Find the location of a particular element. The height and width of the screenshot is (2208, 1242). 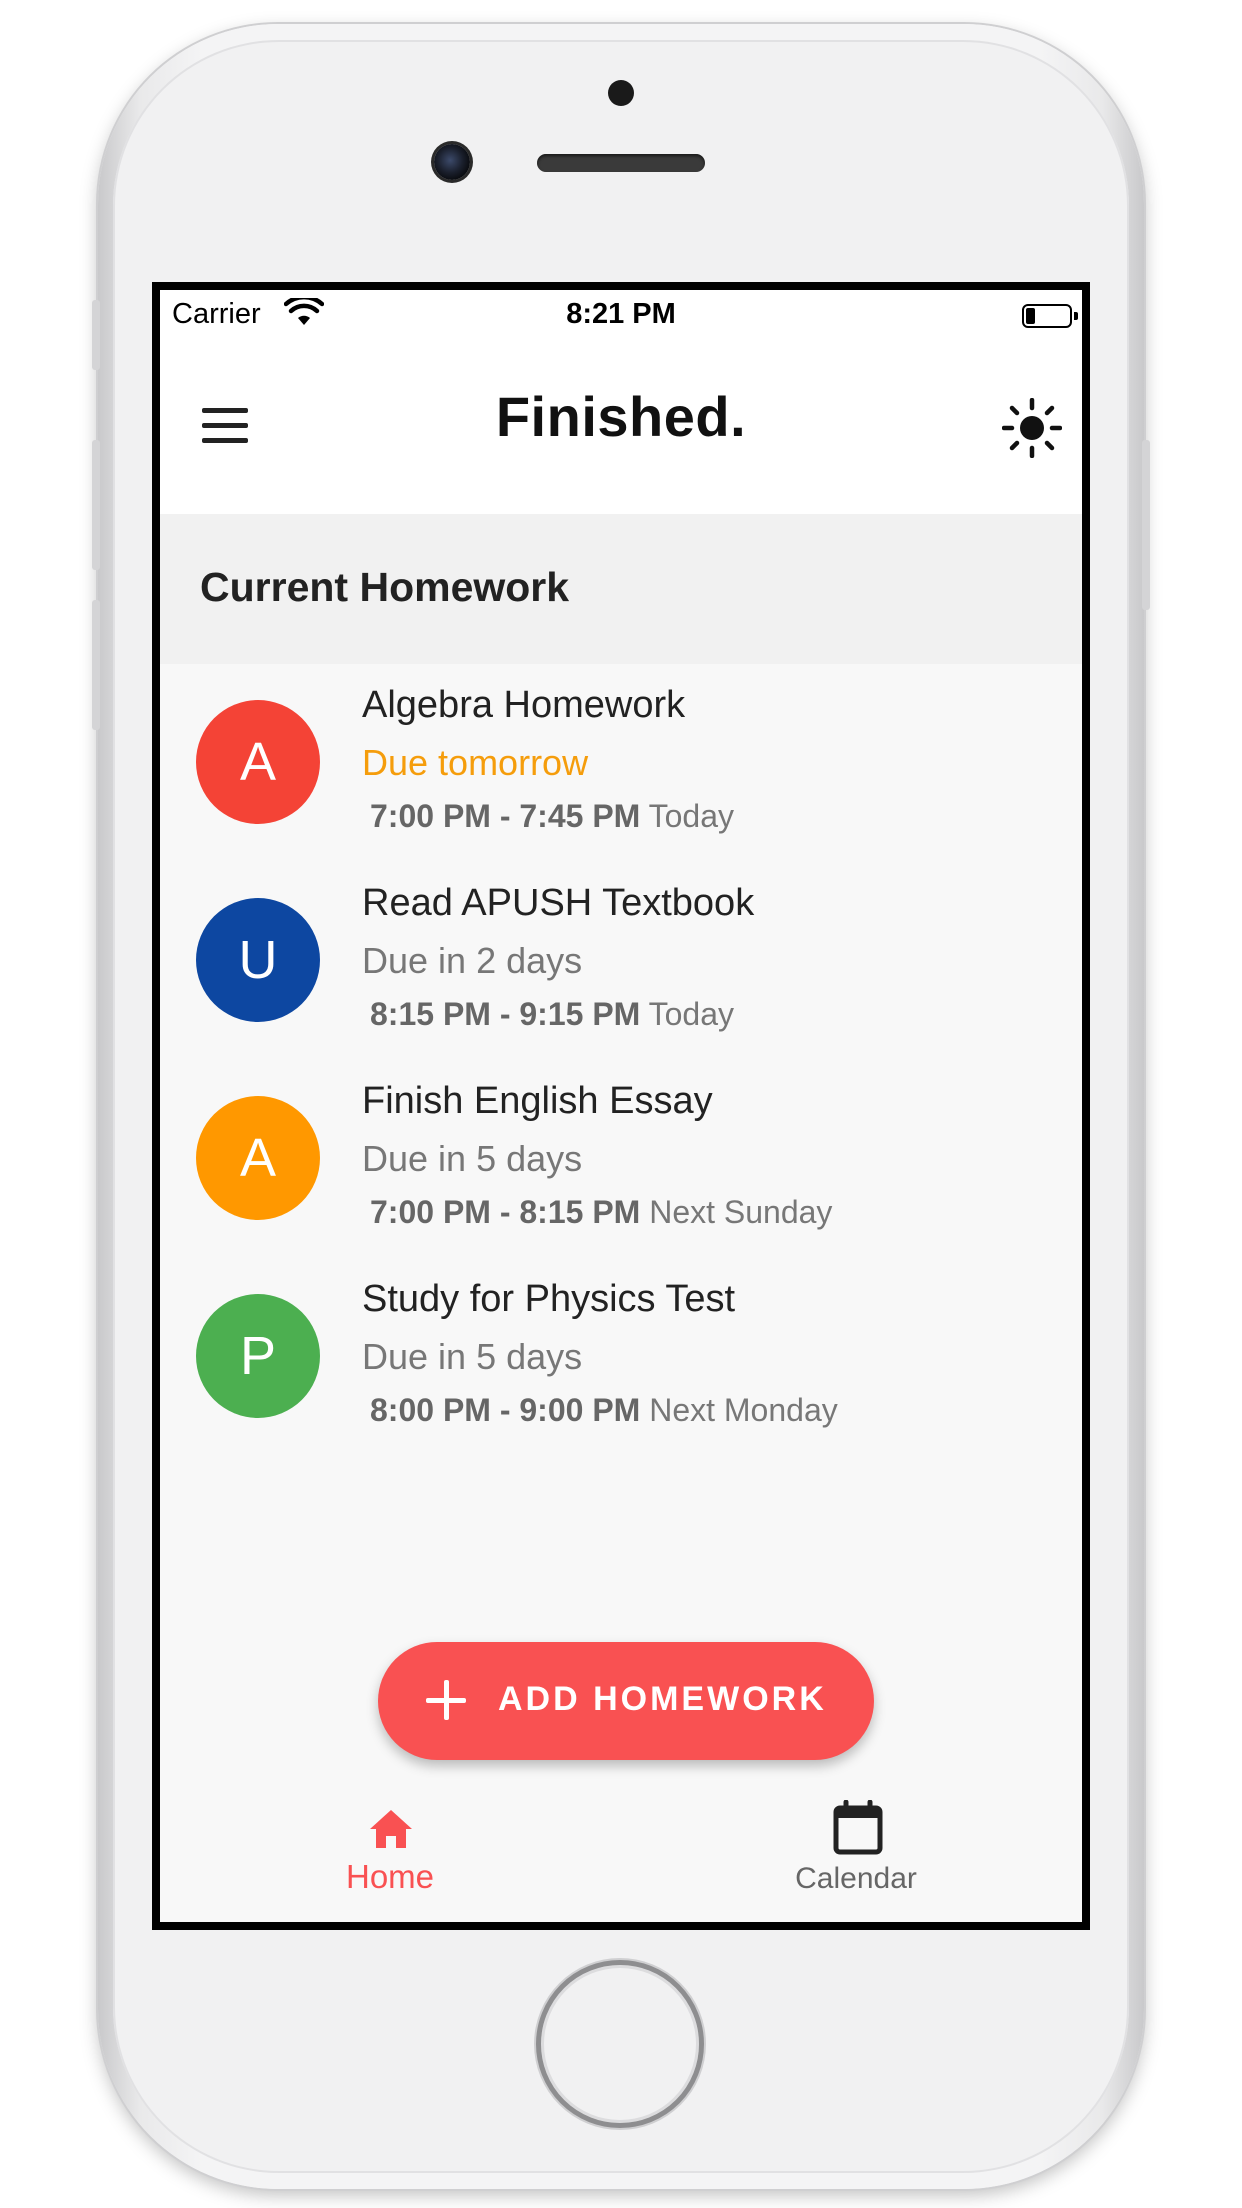

section-title: Current Homework is located at coordinates (385, 587).